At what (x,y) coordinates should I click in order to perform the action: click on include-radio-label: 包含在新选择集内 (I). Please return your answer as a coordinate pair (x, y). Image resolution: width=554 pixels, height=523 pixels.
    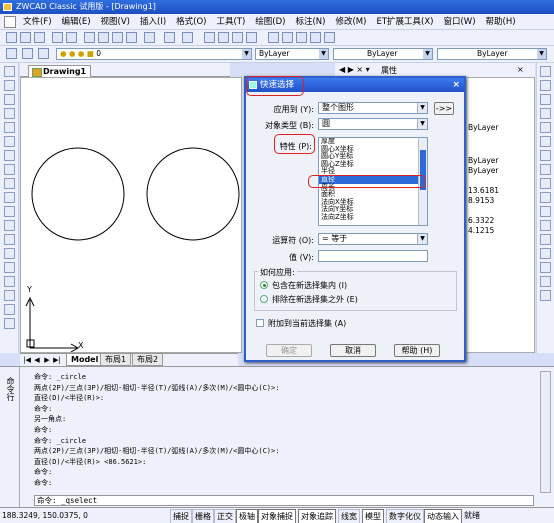
    Looking at the image, I should click on (309, 285).